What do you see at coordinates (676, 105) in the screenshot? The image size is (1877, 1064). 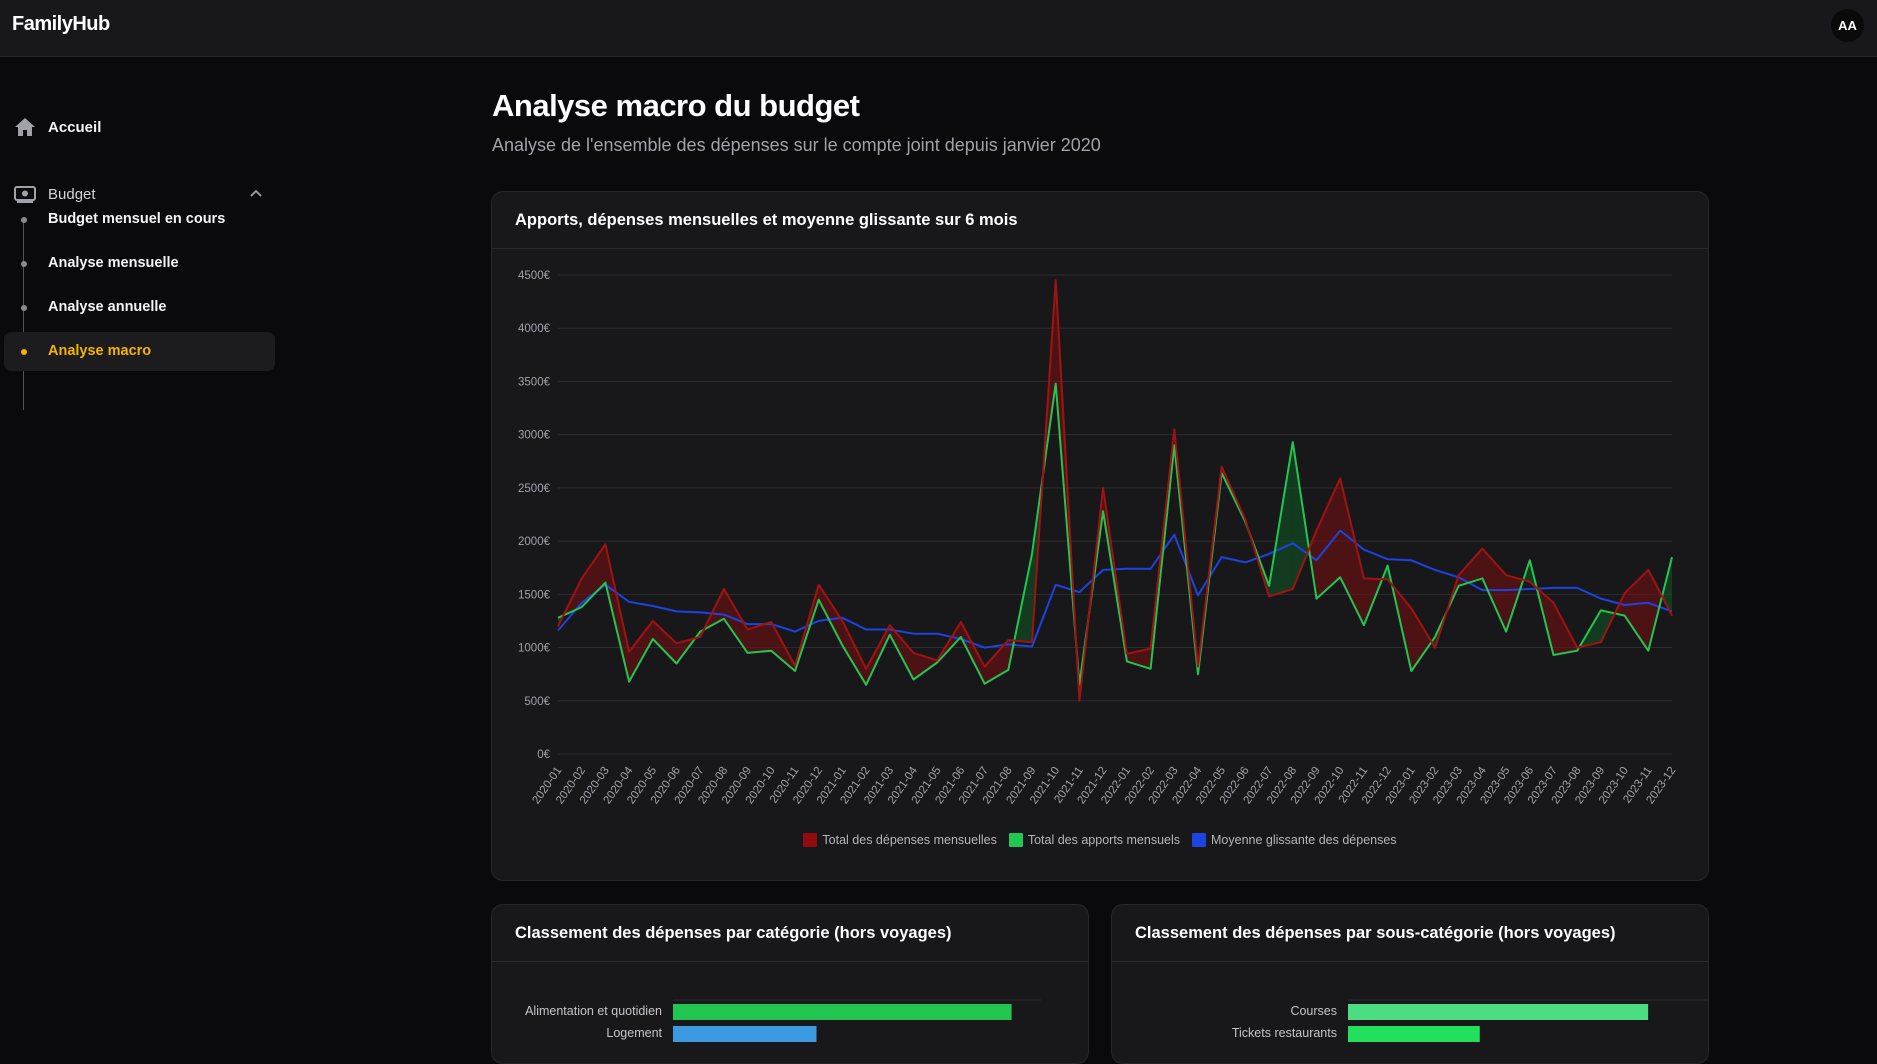 I see `page-title: Analyse macro du budget` at bounding box center [676, 105].